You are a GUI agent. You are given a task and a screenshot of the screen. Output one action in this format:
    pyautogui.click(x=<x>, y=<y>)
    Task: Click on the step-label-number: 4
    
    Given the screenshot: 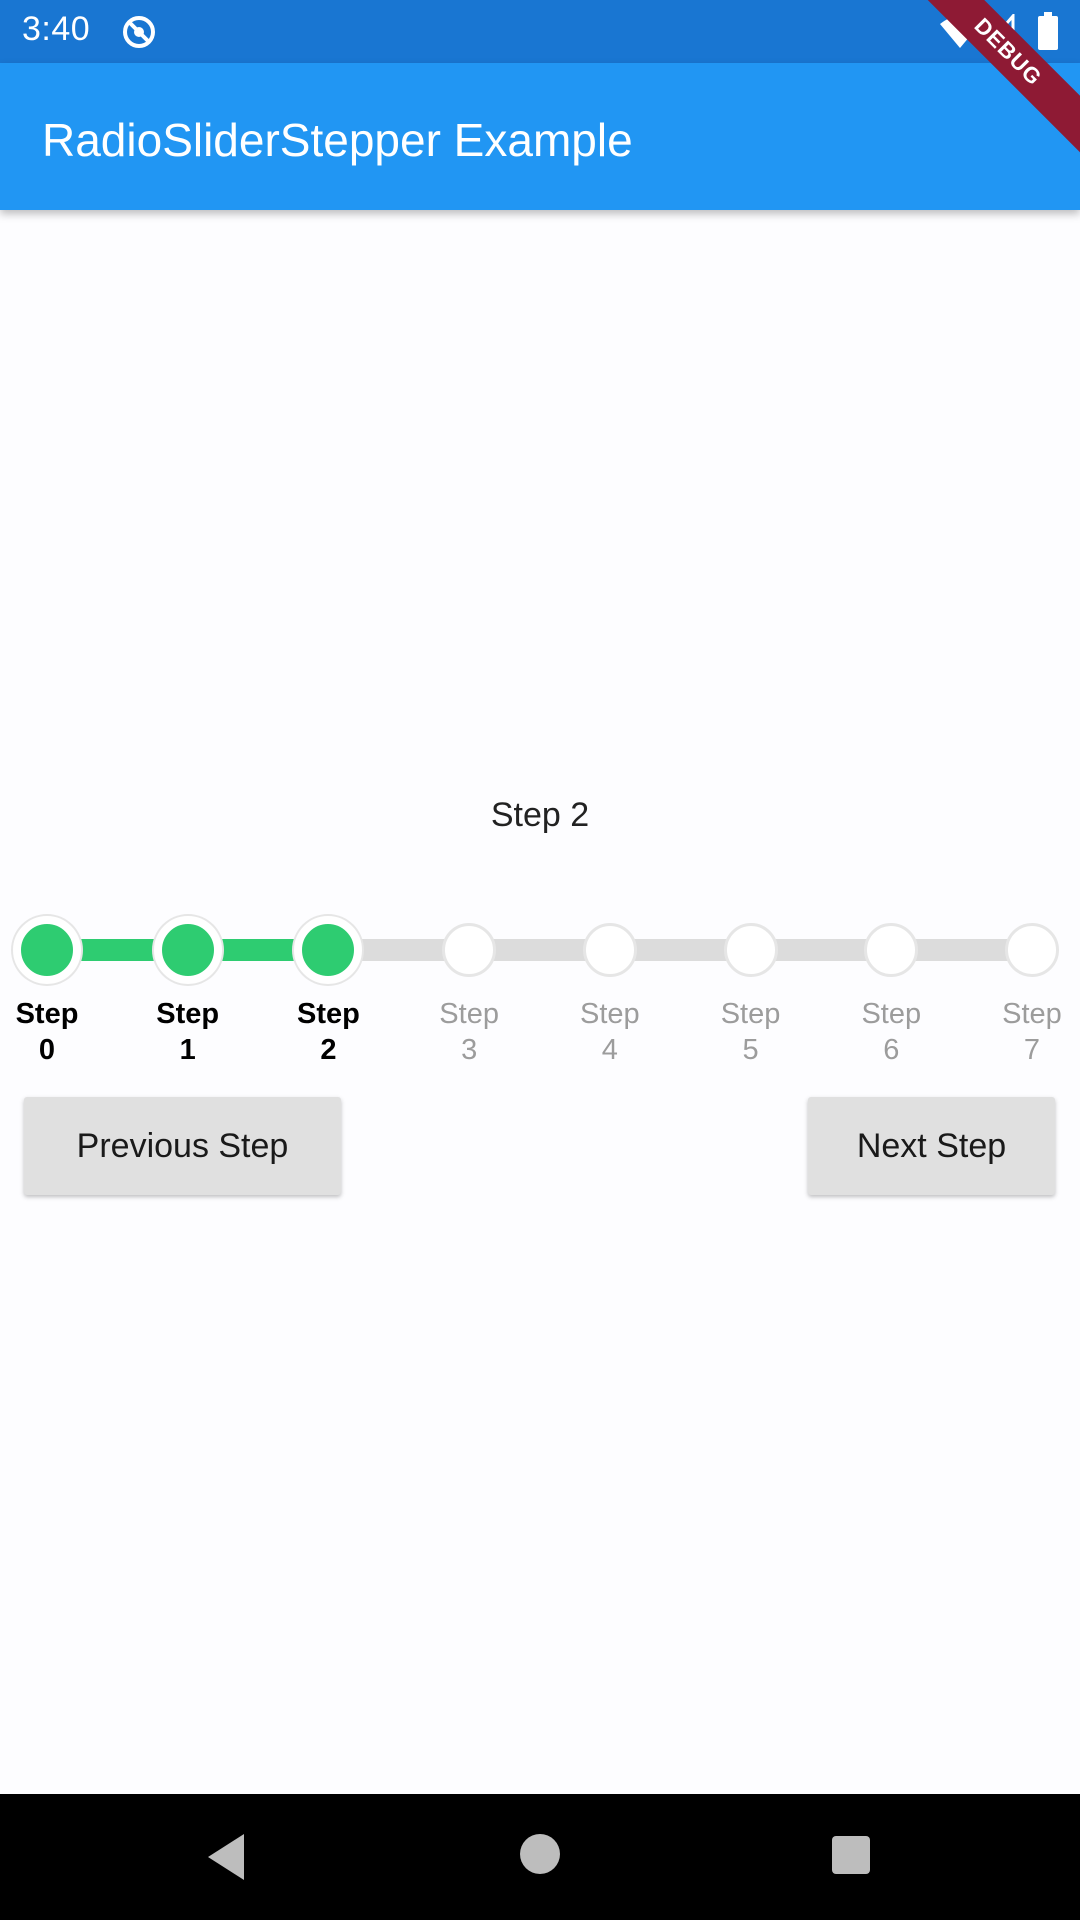 What is the action you would take?
    pyautogui.click(x=609, y=1050)
    